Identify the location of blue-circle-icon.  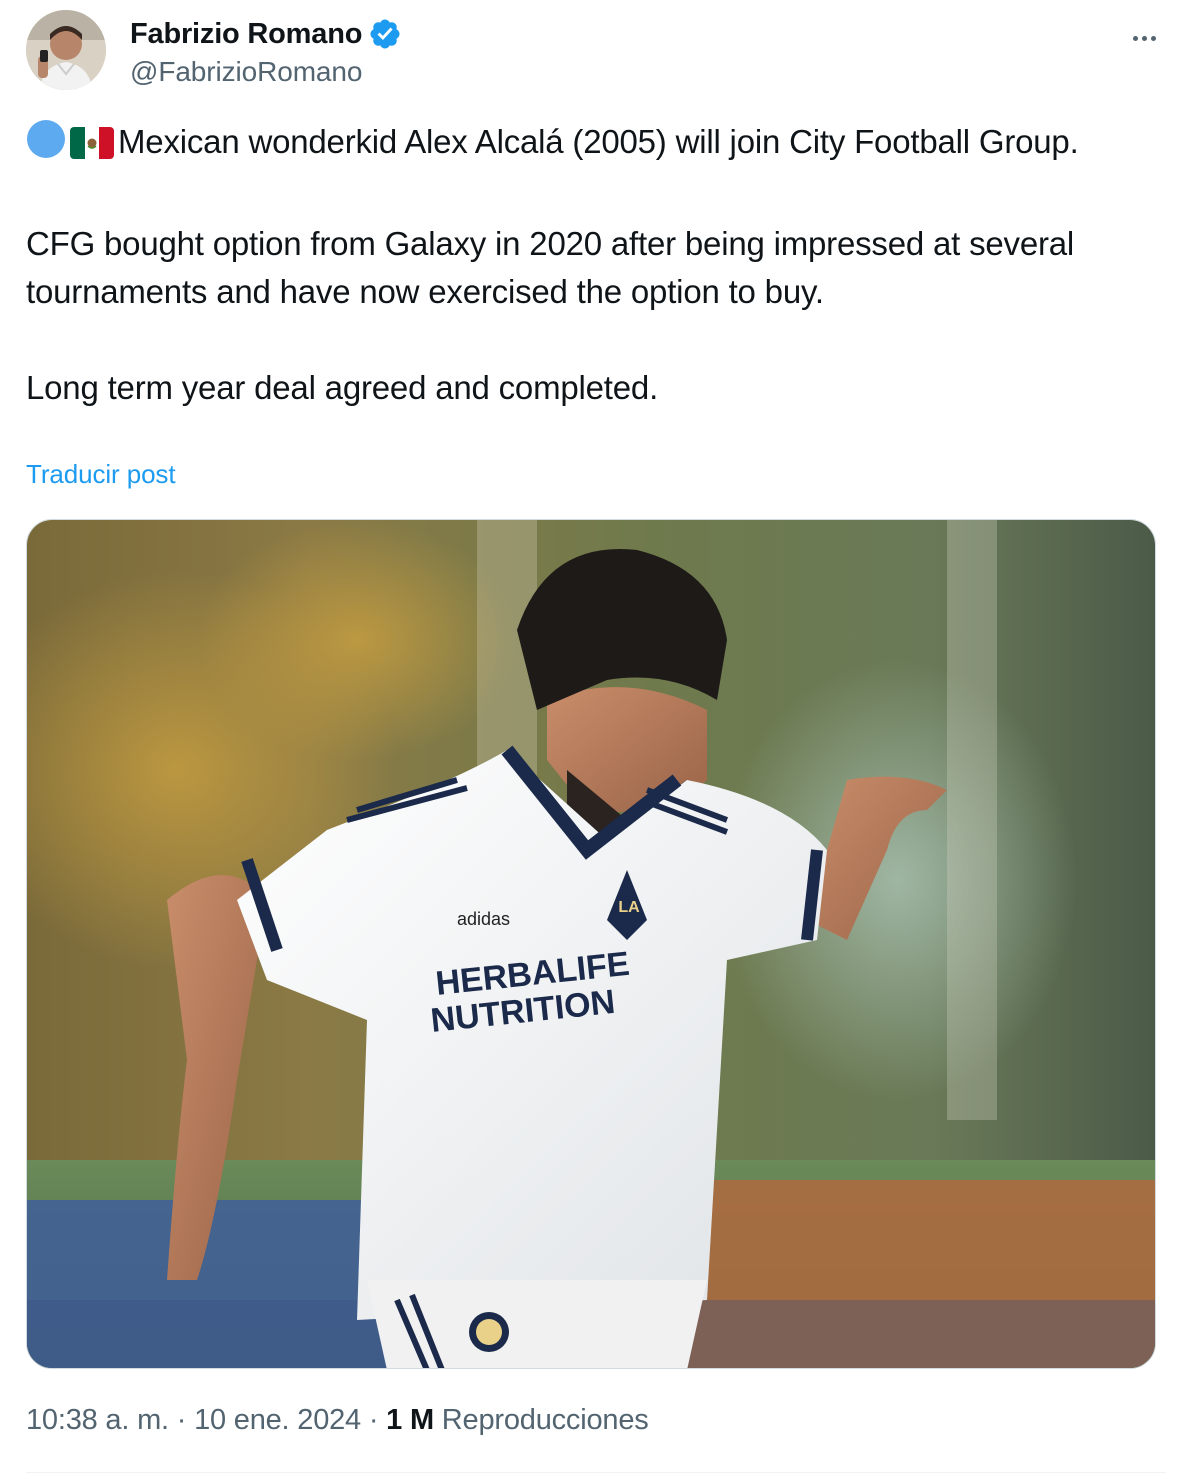
(46, 145).